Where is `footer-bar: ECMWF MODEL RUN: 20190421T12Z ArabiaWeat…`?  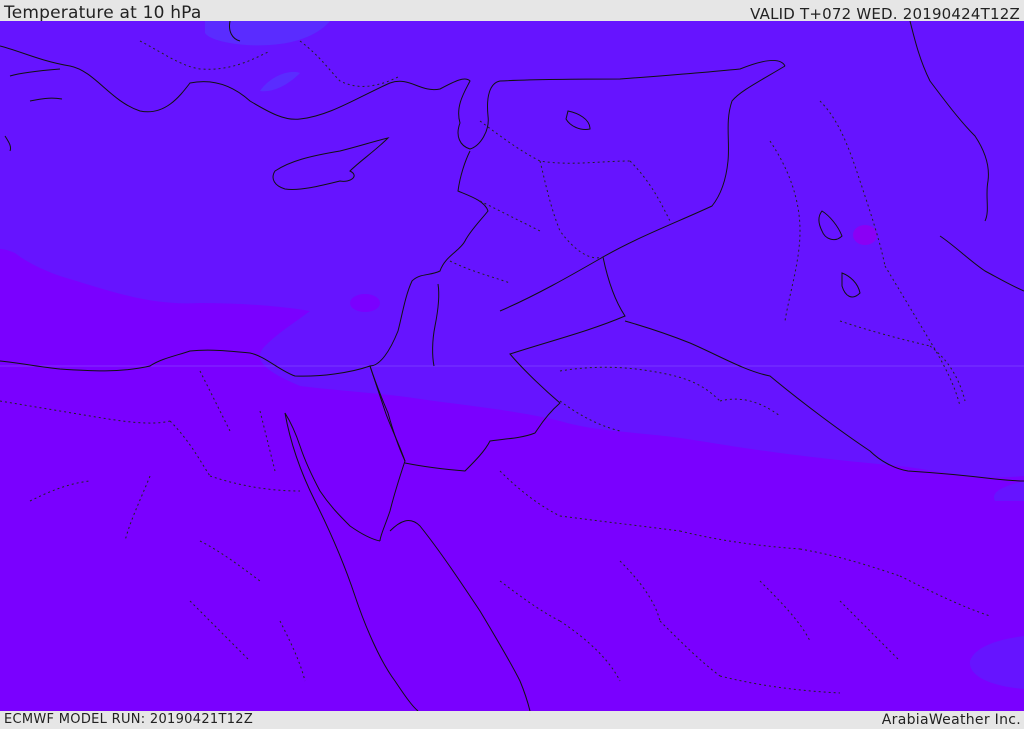
footer-bar: ECMWF MODEL RUN: 20190421T12Z ArabiaWeat… is located at coordinates (512, 720).